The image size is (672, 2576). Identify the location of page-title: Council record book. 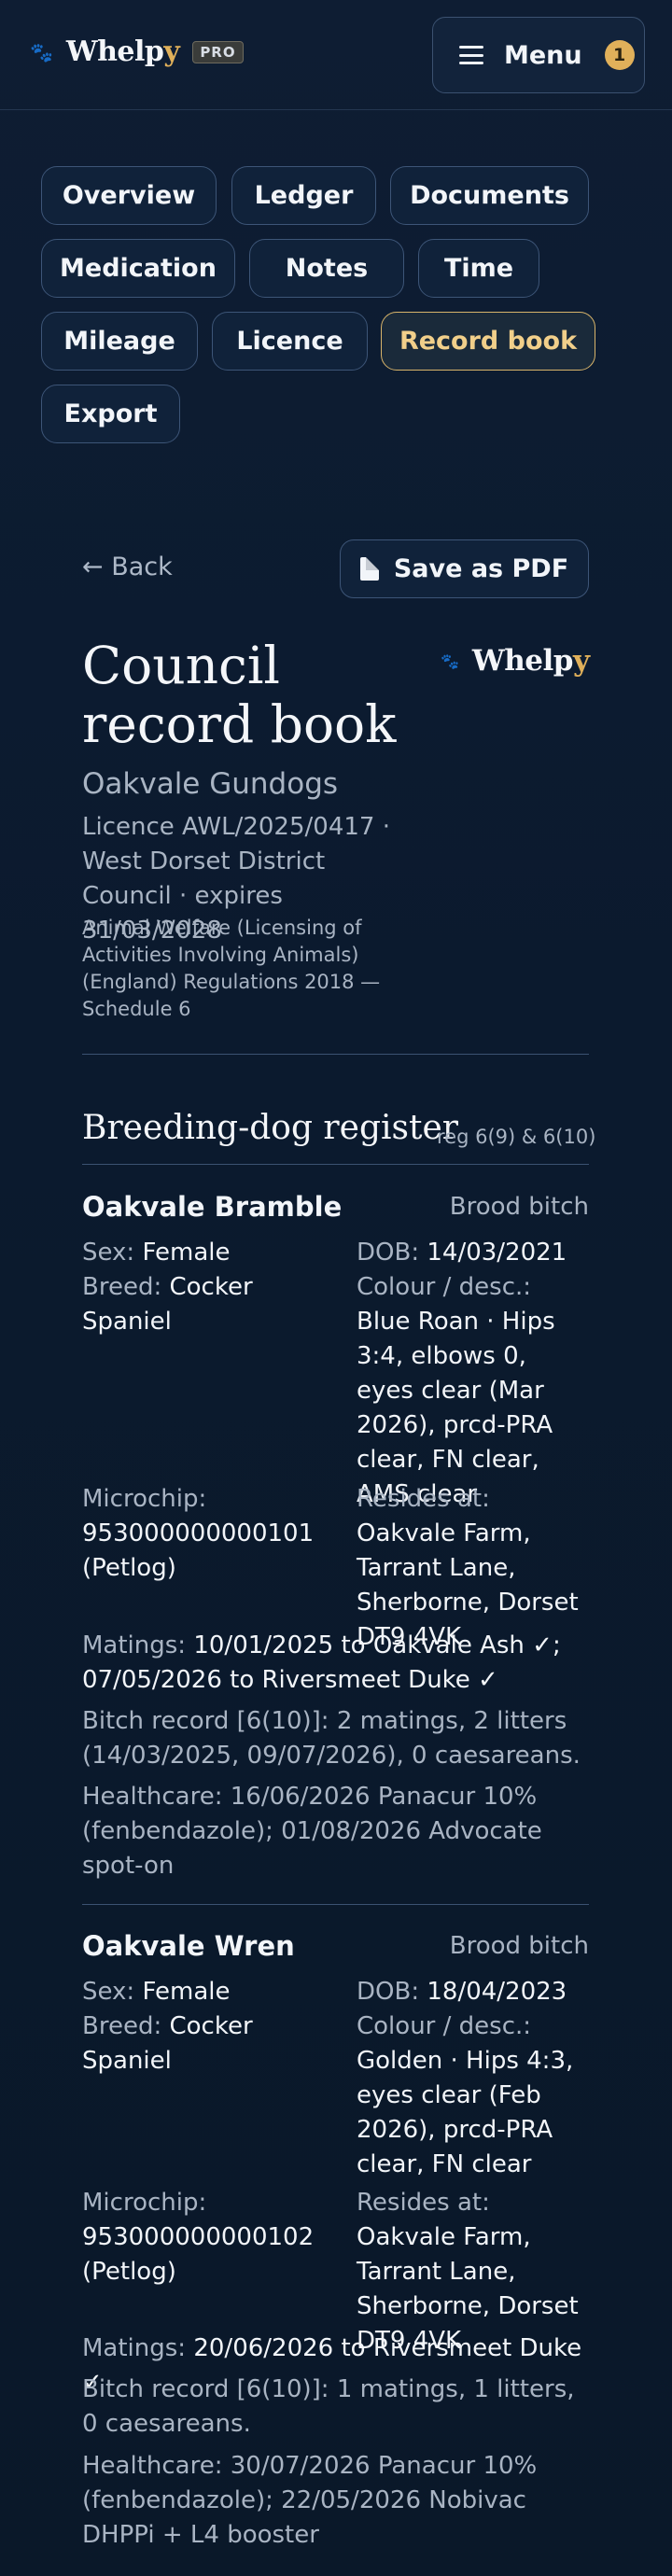
(239, 695).